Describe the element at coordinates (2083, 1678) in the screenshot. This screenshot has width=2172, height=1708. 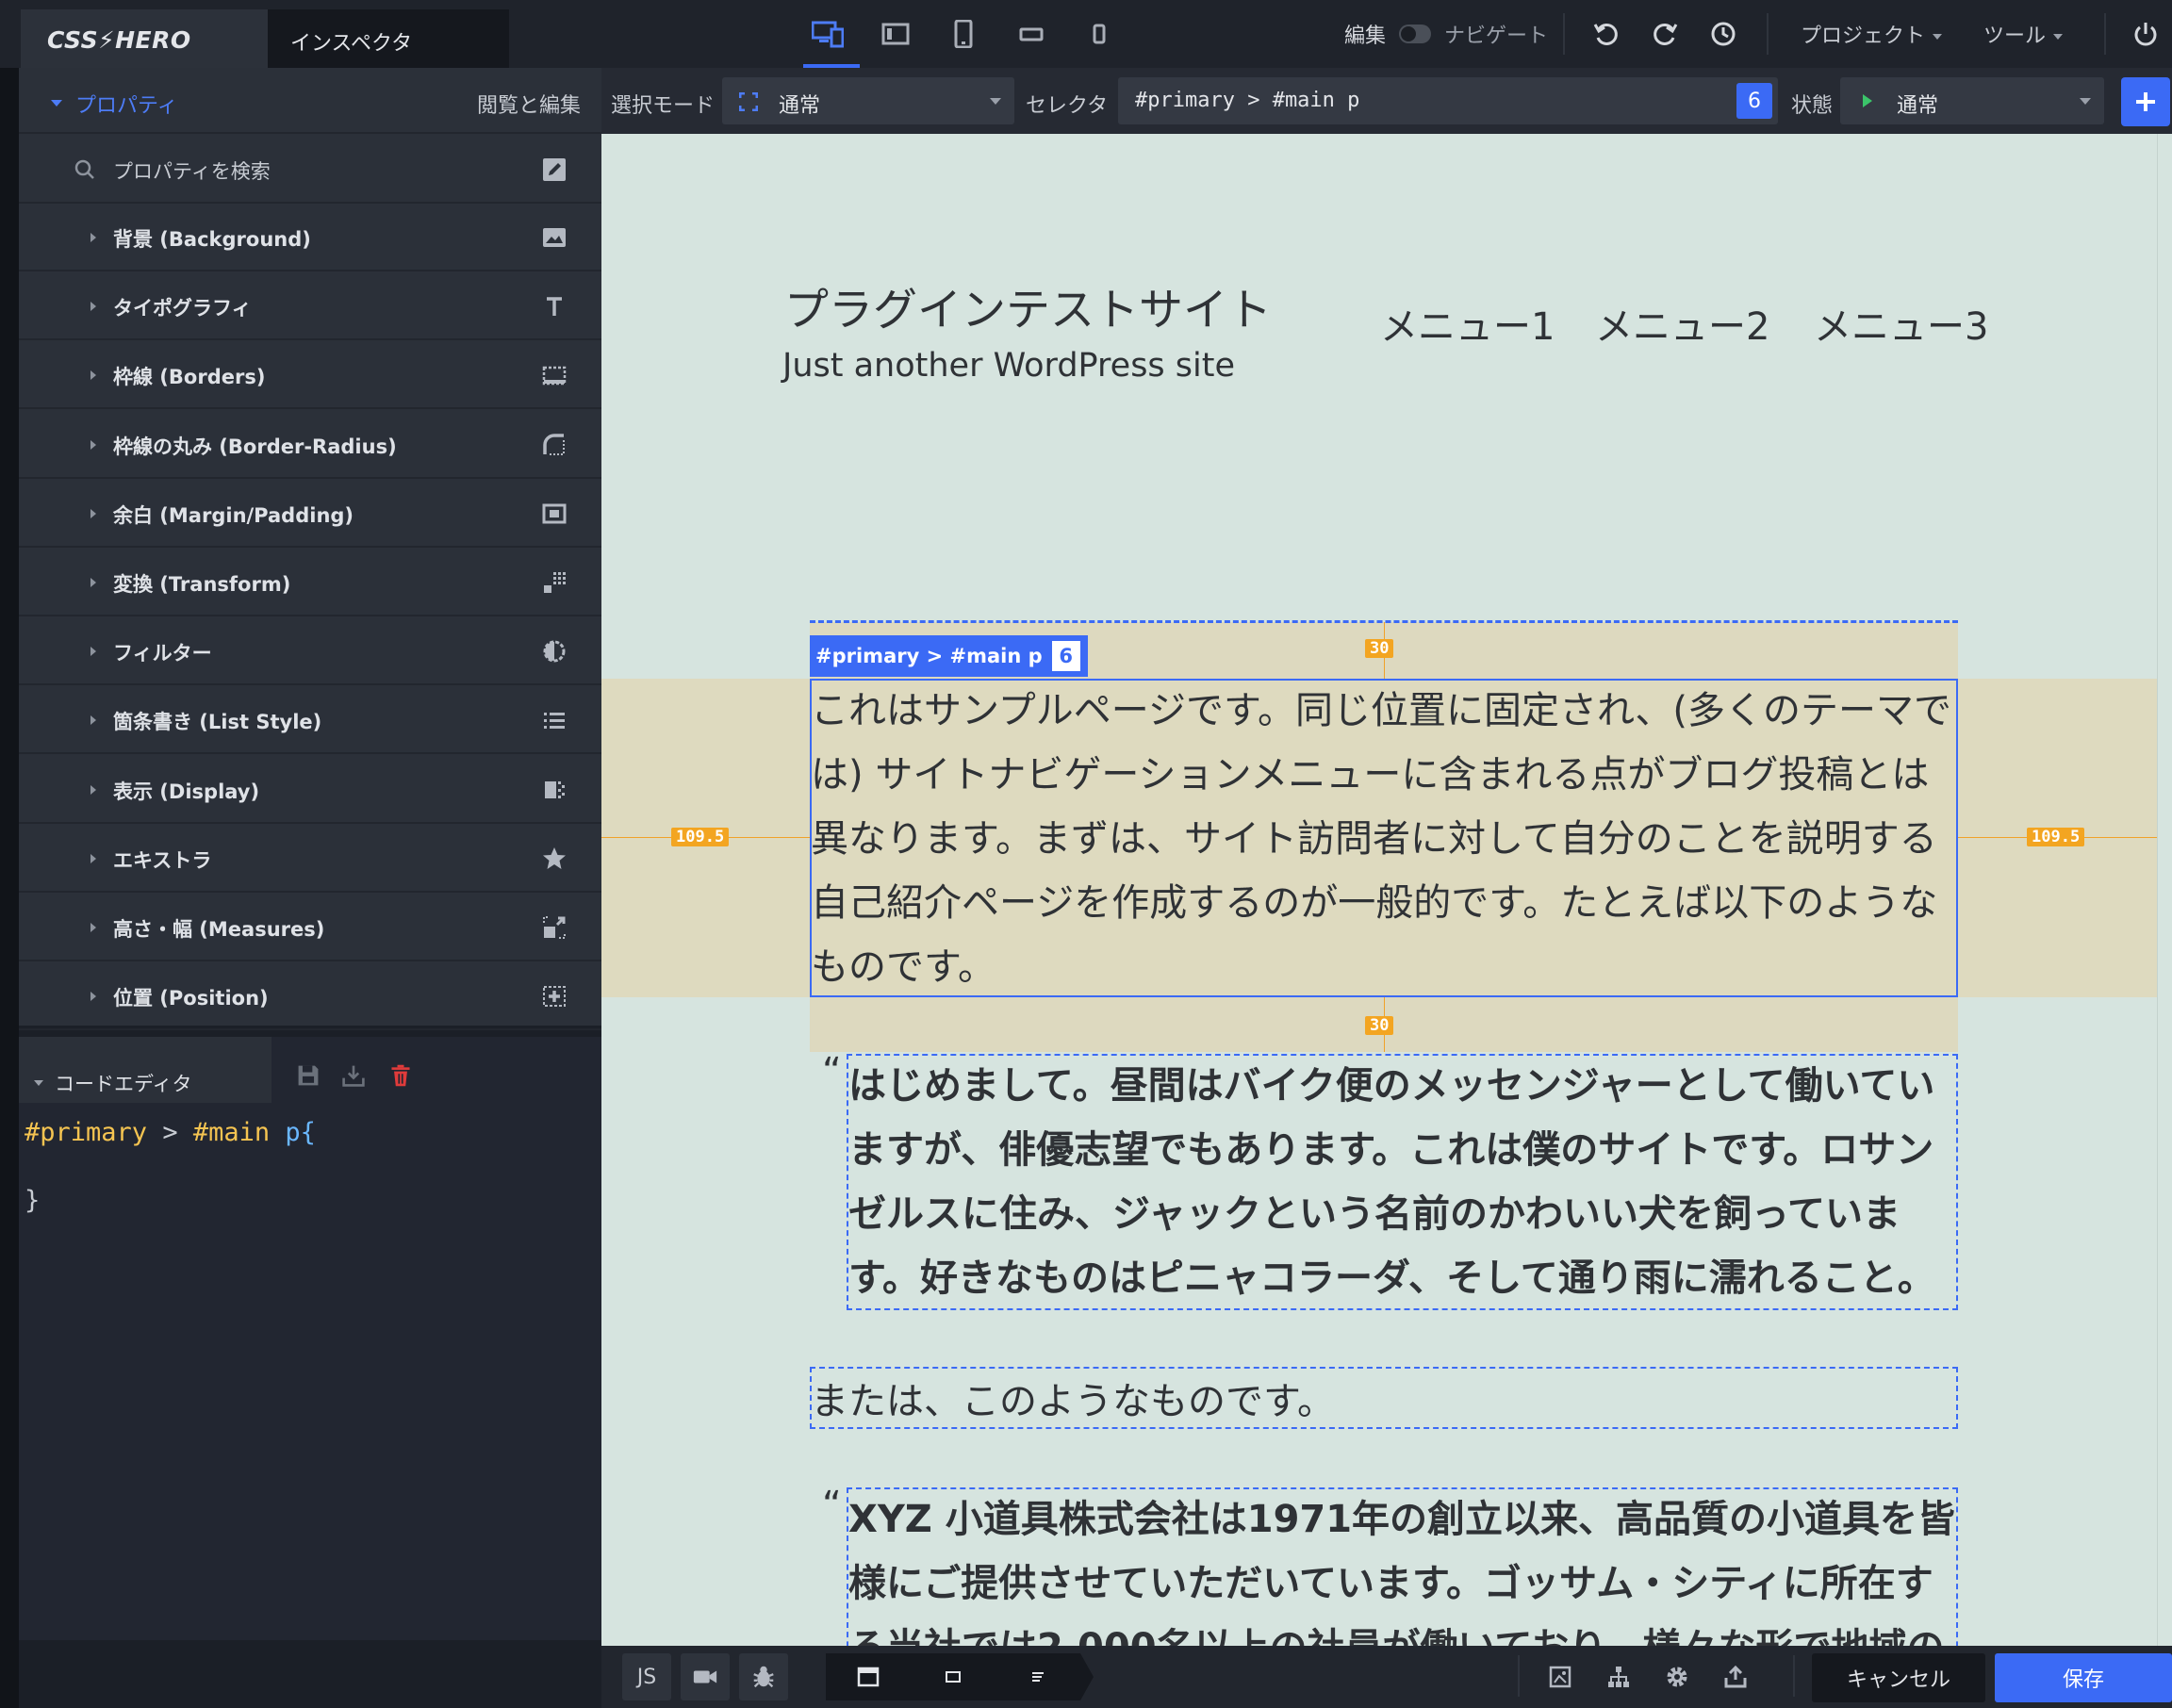
I see `save-button: 保存` at that location.